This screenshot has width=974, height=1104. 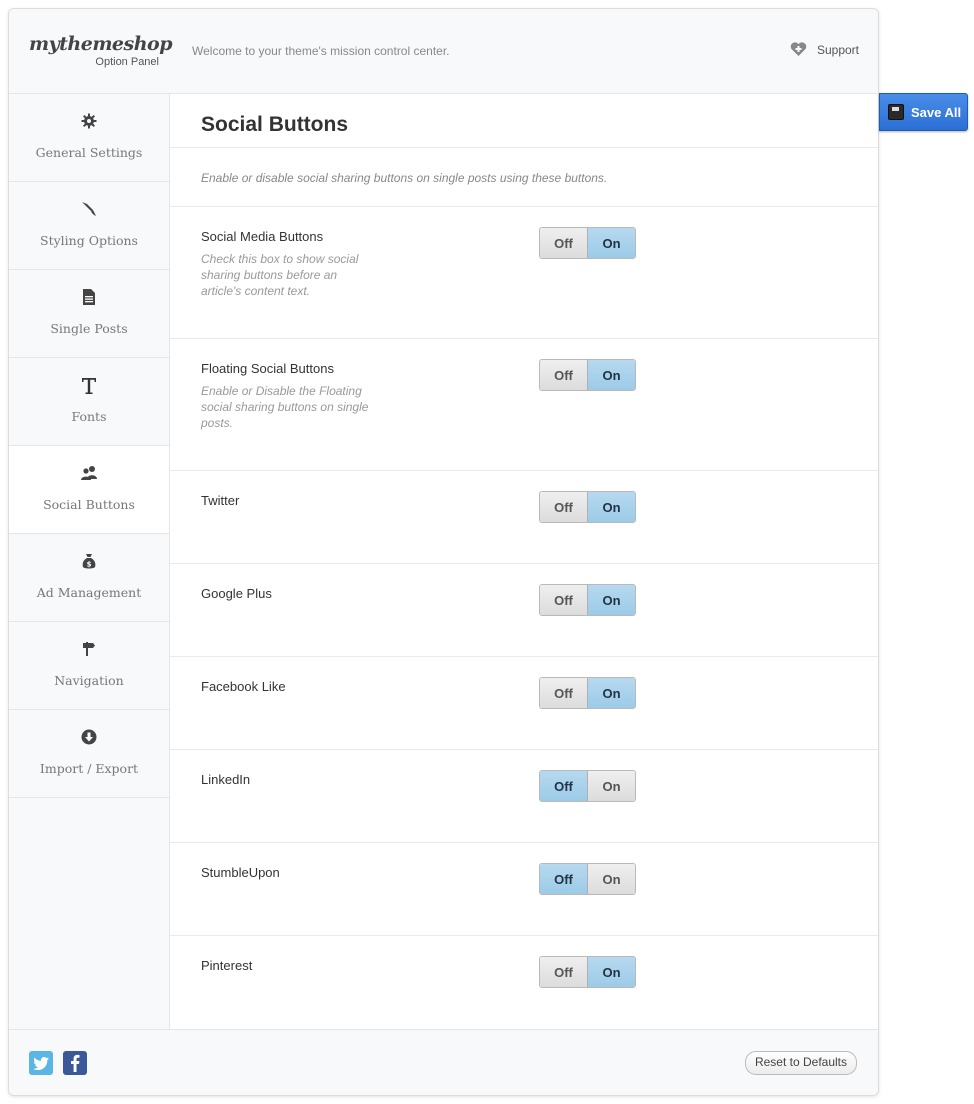 What do you see at coordinates (798, 49) in the screenshot?
I see `heart-plus-icon` at bounding box center [798, 49].